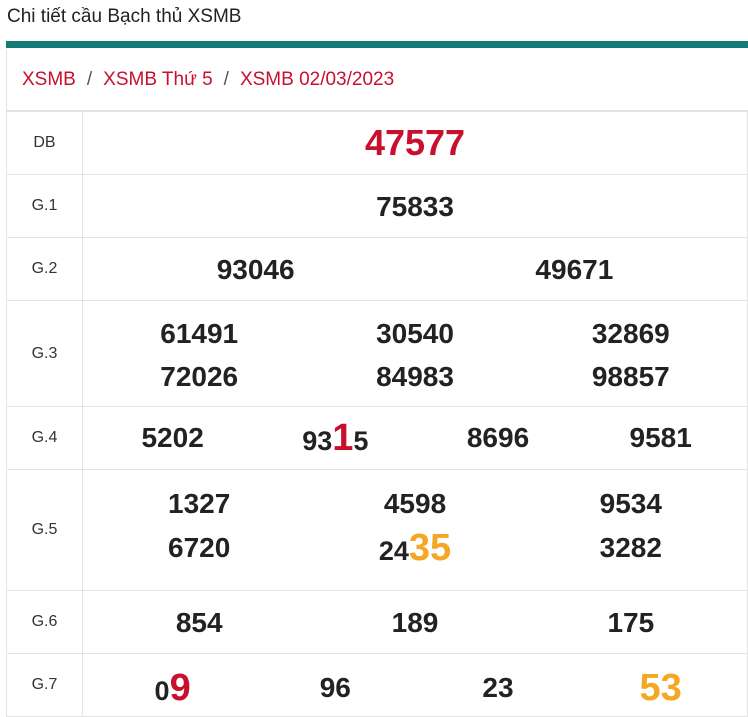 The image size is (748, 717). I want to click on prize-number: 75833, so click(415, 207).